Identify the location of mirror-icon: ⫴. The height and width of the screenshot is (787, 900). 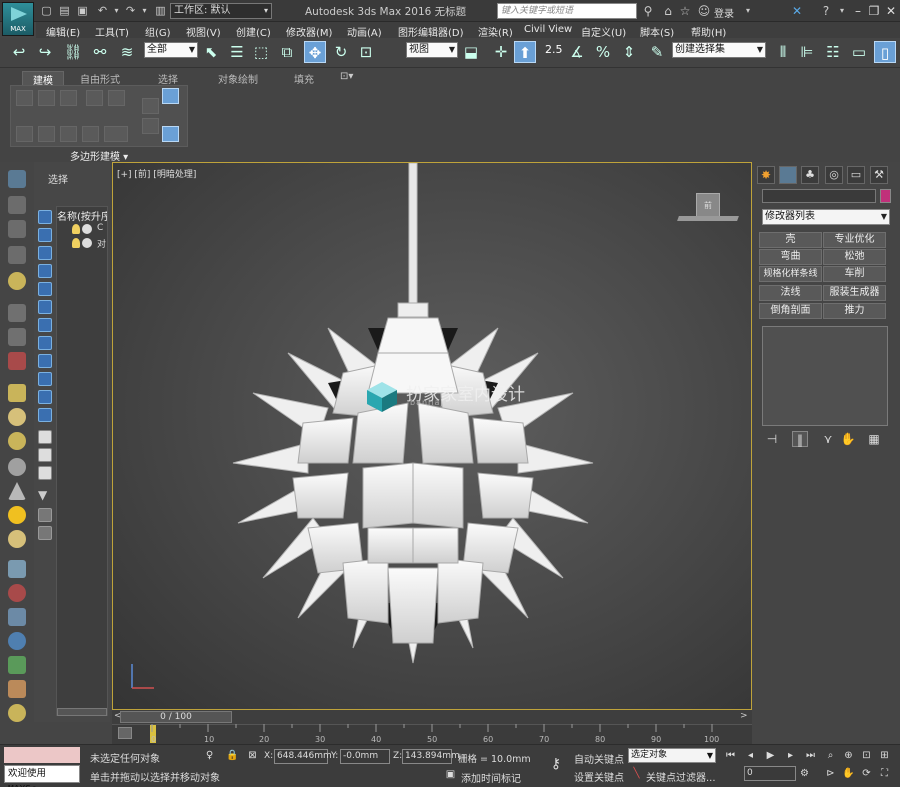
(783, 52).